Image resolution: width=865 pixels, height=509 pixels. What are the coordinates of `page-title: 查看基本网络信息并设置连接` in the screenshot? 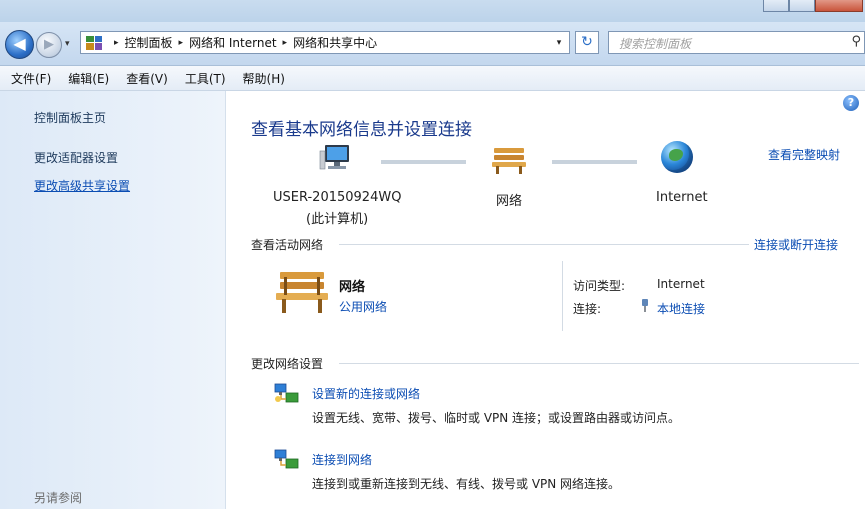 It's located at (361, 130).